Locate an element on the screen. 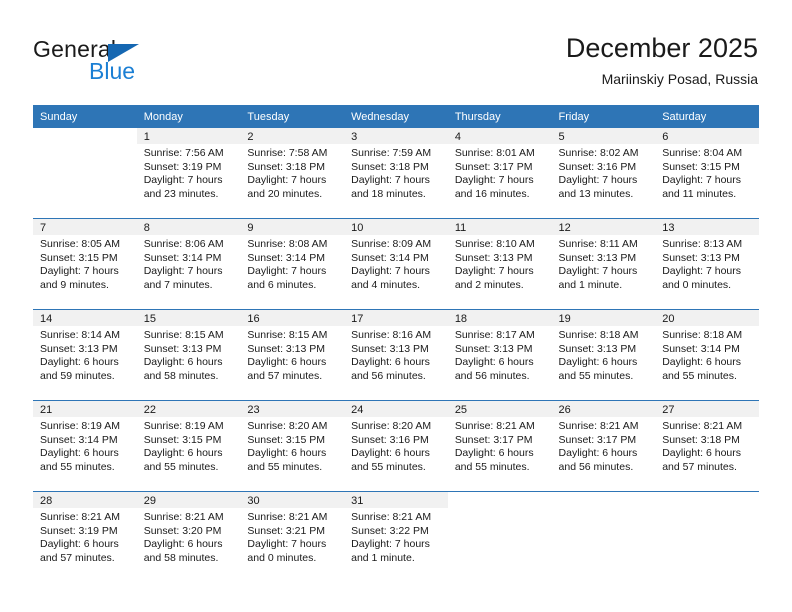  day-details is located at coordinates (707, 509).